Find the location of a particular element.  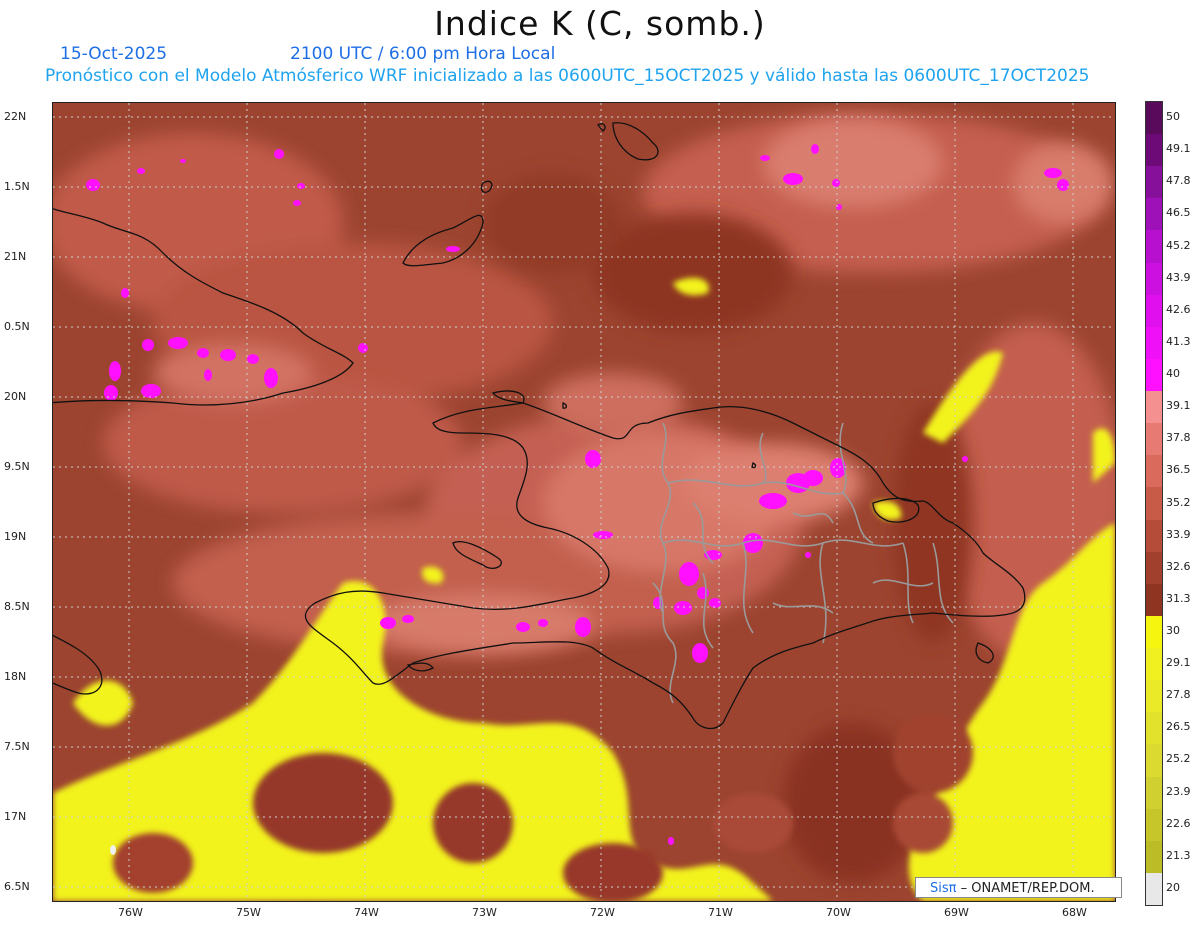

colorbar-label: 37.8 is located at coordinates (1178, 438).